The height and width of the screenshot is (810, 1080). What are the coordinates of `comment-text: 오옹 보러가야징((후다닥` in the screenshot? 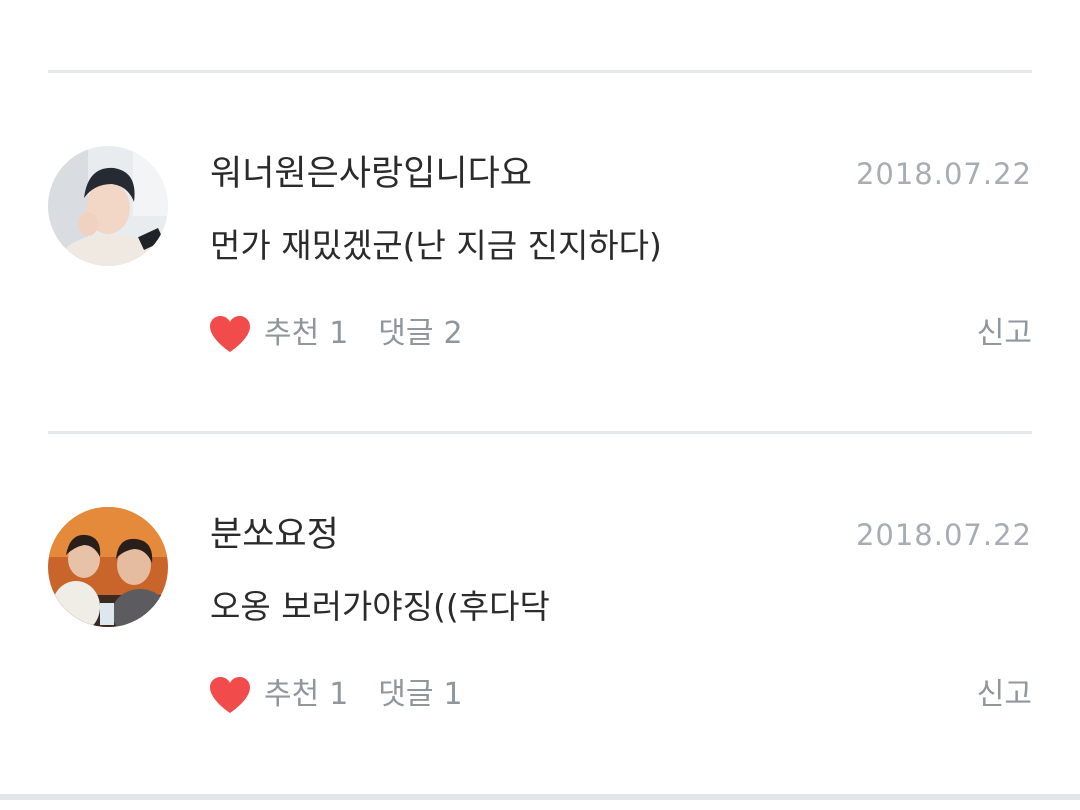 It's located at (380, 606).